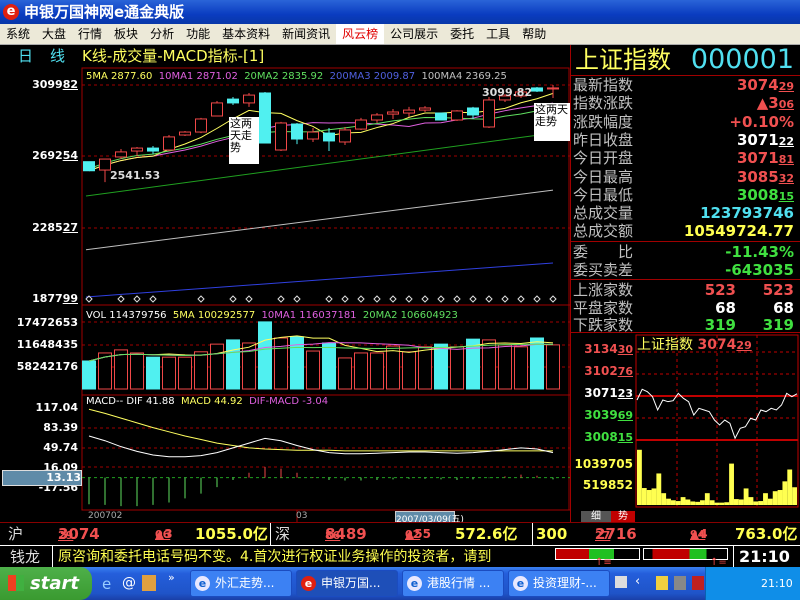  Describe the element at coordinates (360, 34) in the screenshot. I see `menu-item: 风云榜` at that location.